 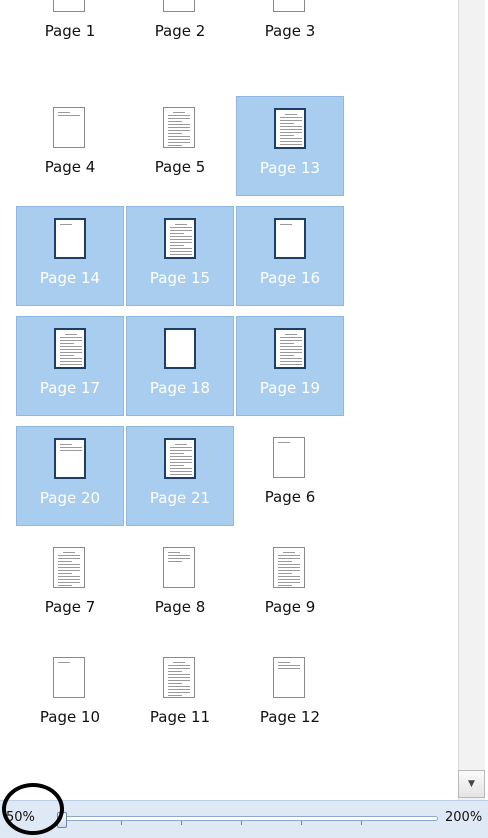 I want to click on page-thumbnail: Page 6, so click(x=290, y=476).